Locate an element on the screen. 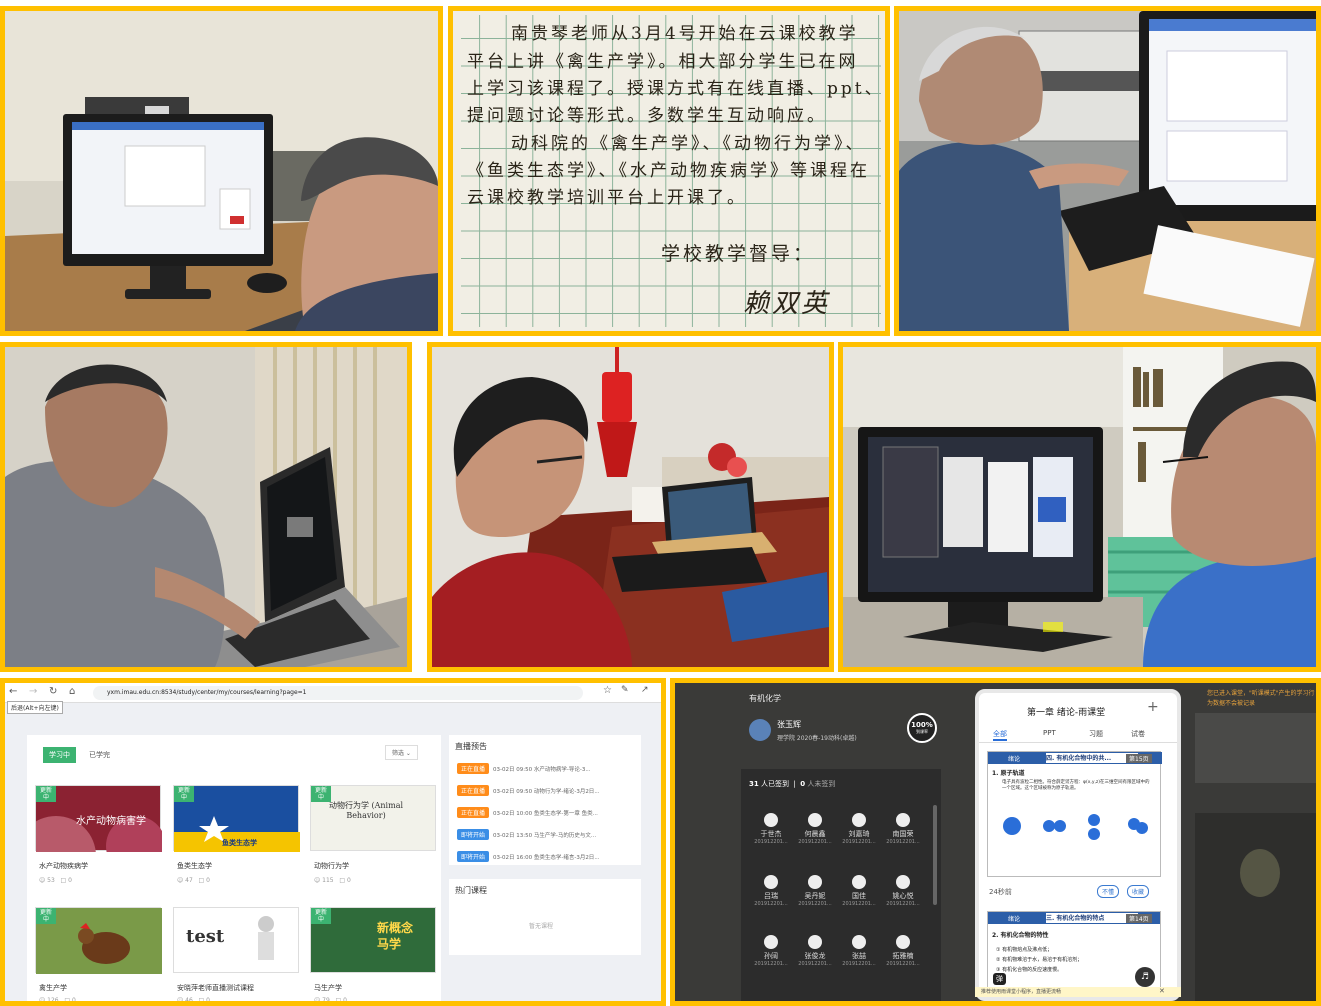 The image size is (1321, 1006). comments-count: 0 is located at coordinates (345, 1000).